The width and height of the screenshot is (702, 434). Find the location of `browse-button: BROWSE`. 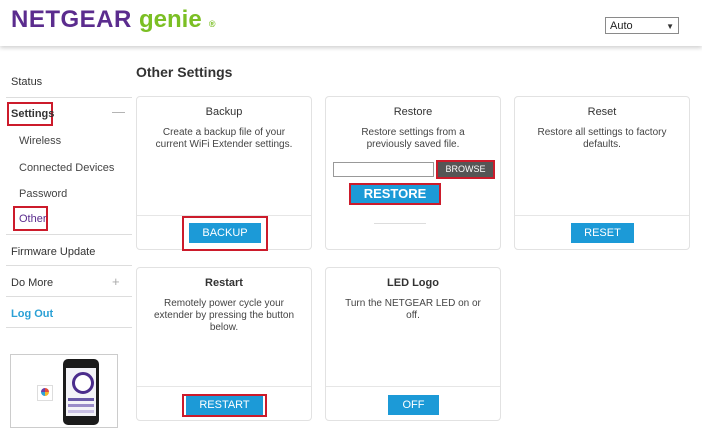

browse-button: BROWSE is located at coordinates (465, 169).